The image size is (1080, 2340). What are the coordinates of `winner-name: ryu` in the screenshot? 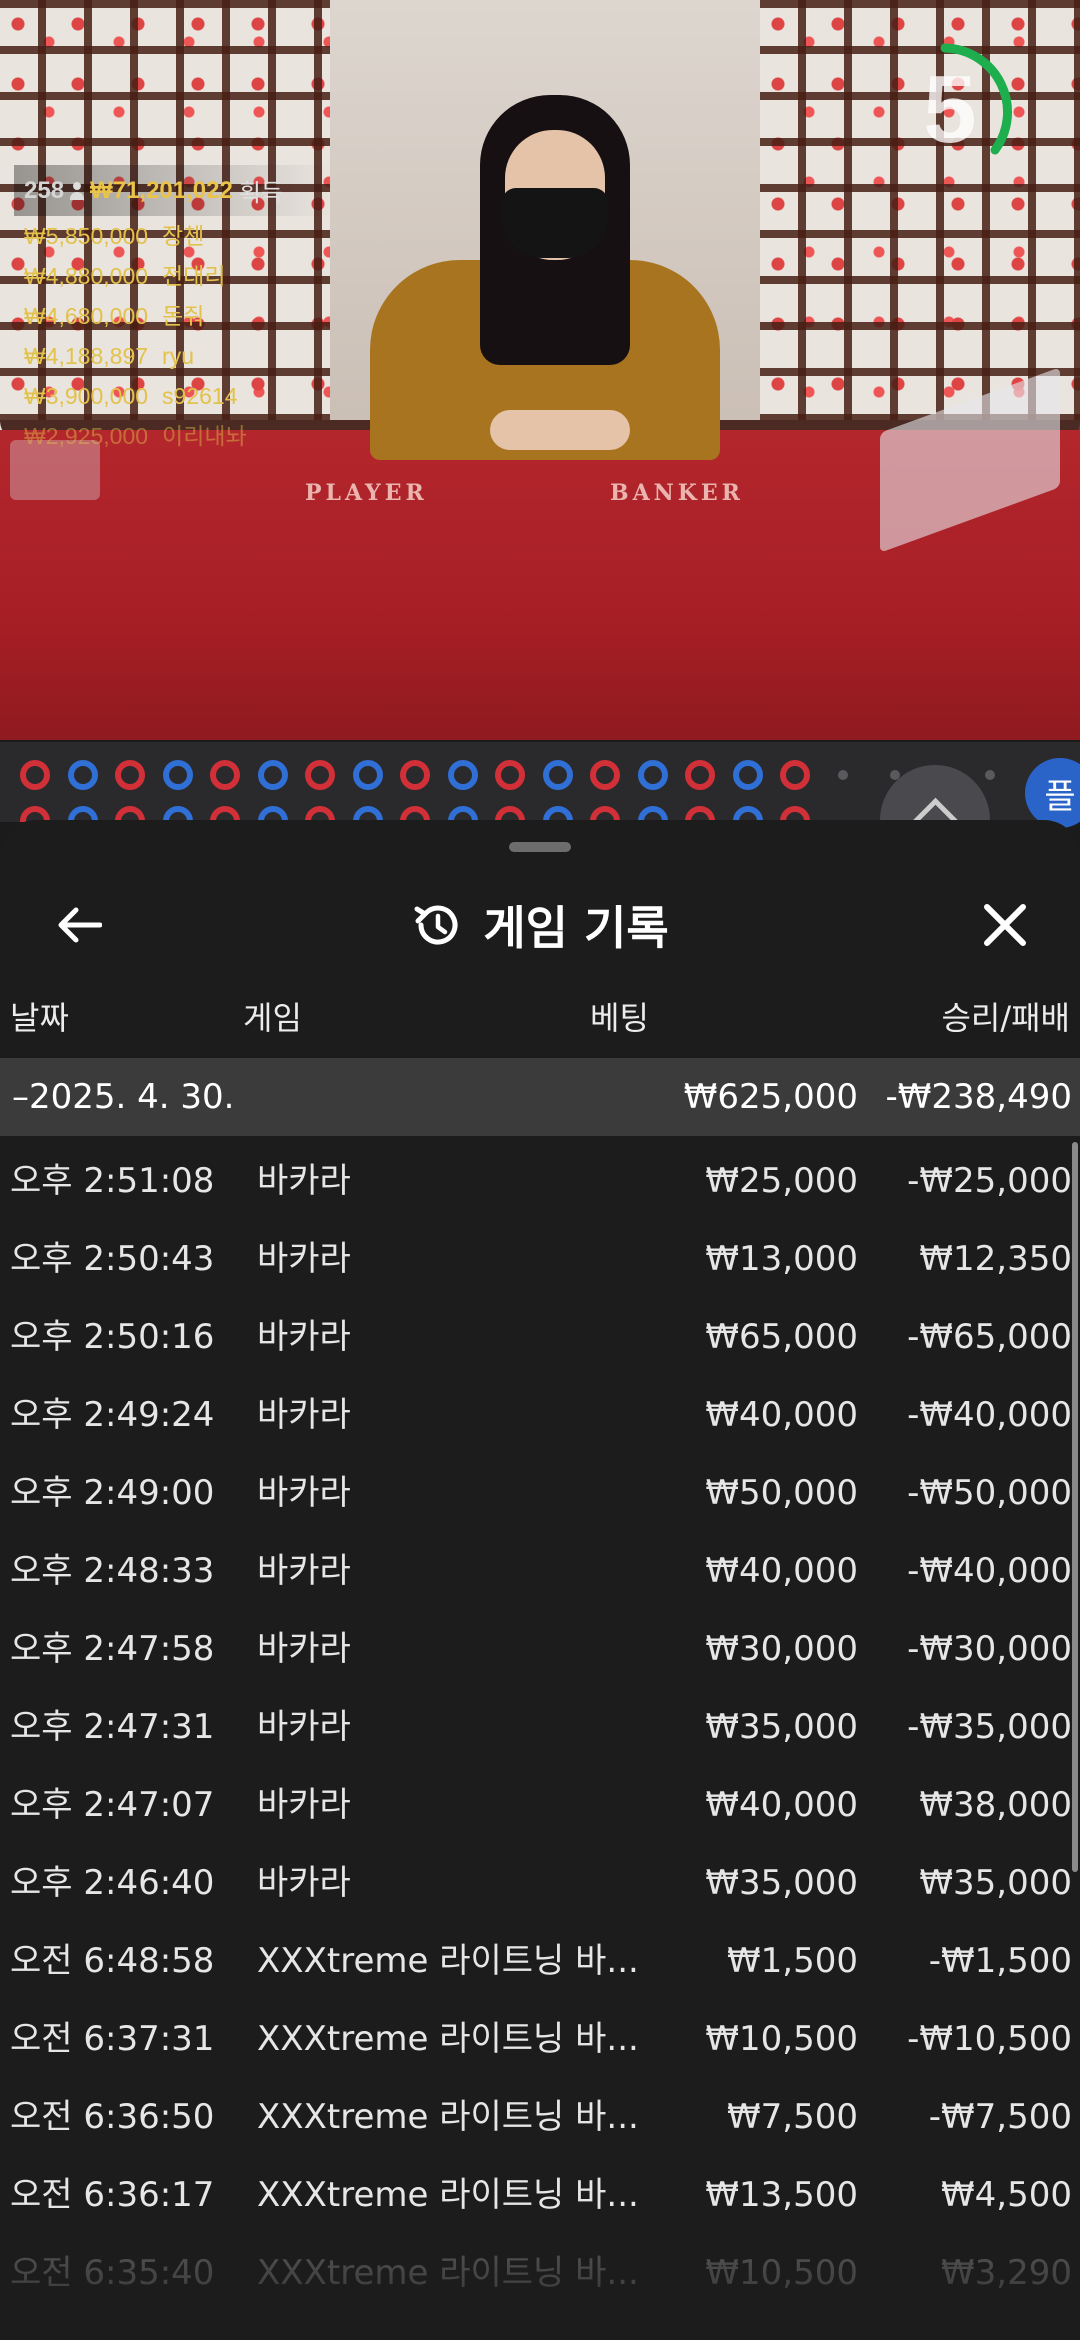 It's located at (178, 356).